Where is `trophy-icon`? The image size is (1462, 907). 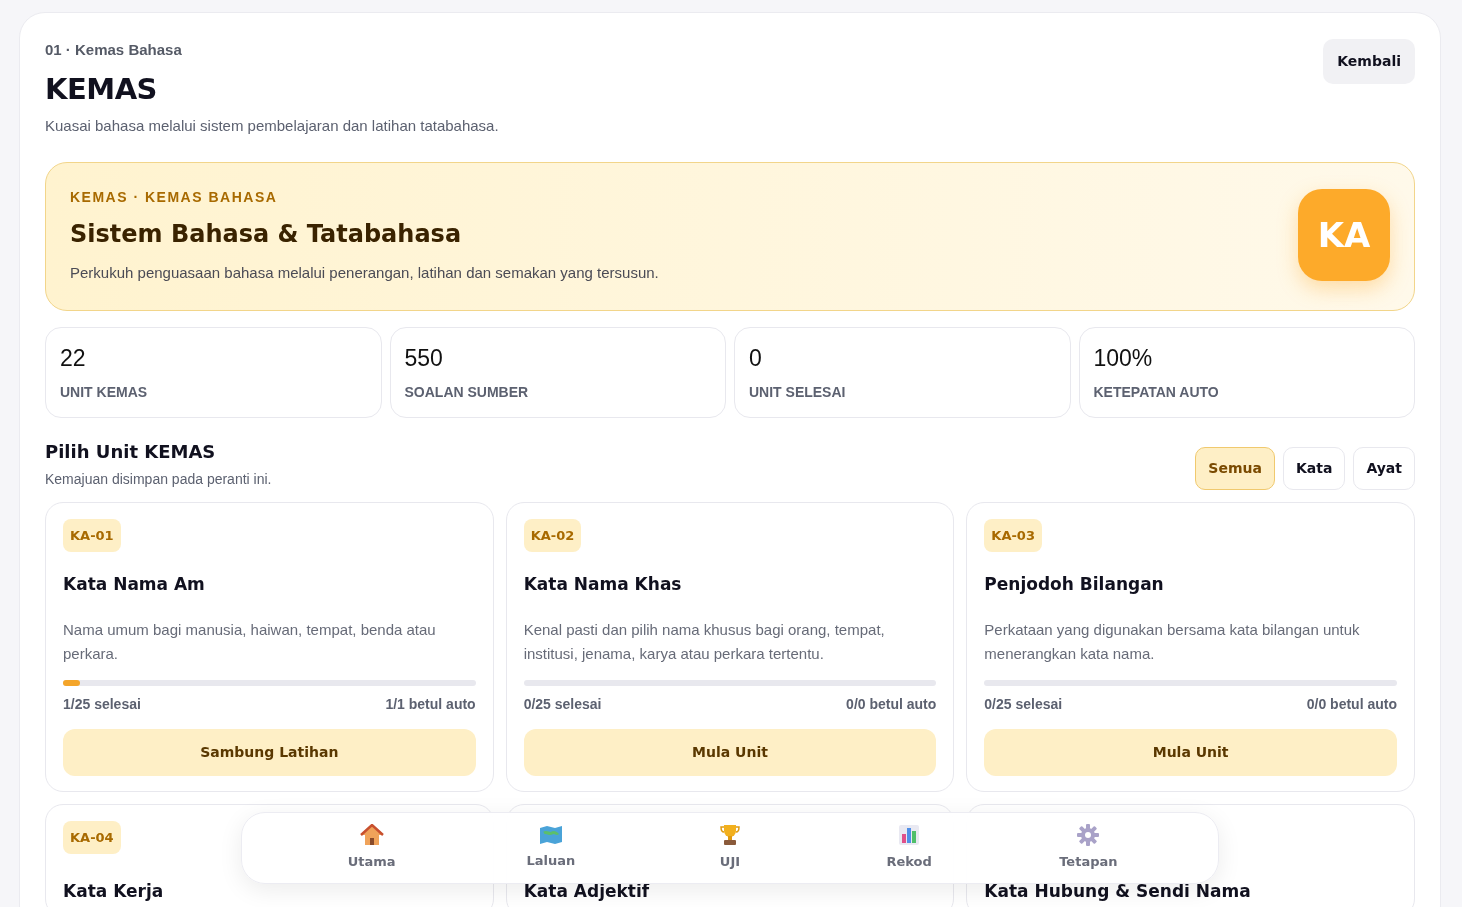 trophy-icon is located at coordinates (729, 835).